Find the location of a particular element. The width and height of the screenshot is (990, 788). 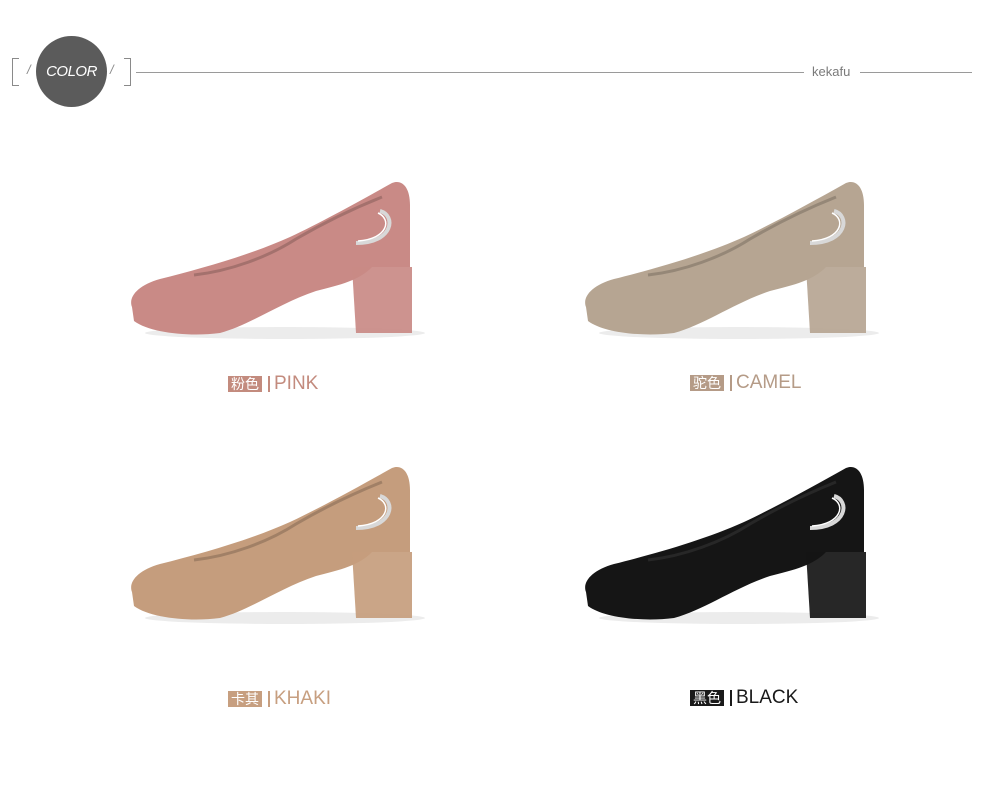

product-card-black: 黑色 BLACK is located at coordinates (729, 591).